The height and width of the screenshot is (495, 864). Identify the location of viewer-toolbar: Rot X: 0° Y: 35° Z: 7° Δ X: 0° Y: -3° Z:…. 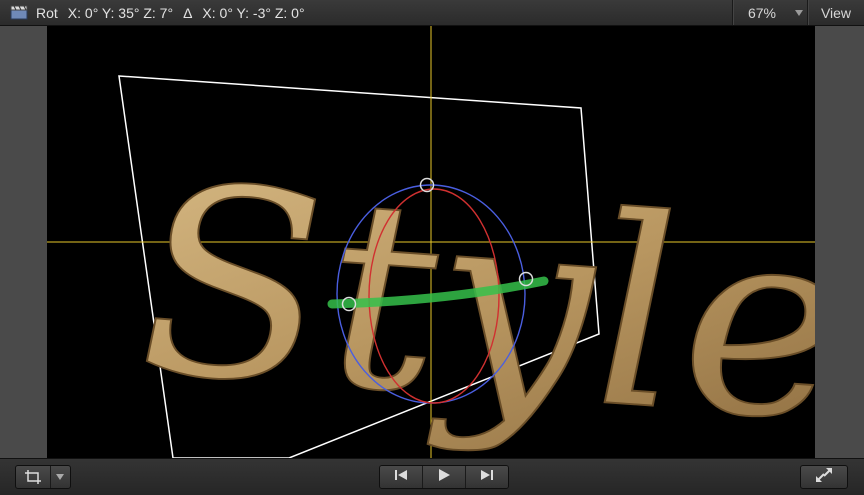
(432, 13).